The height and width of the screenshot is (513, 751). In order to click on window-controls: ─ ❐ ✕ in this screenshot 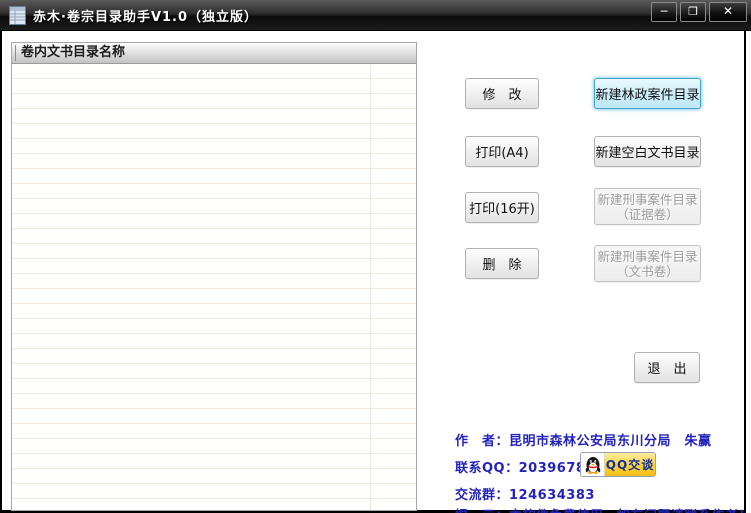, I will do `click(699, 12)`.